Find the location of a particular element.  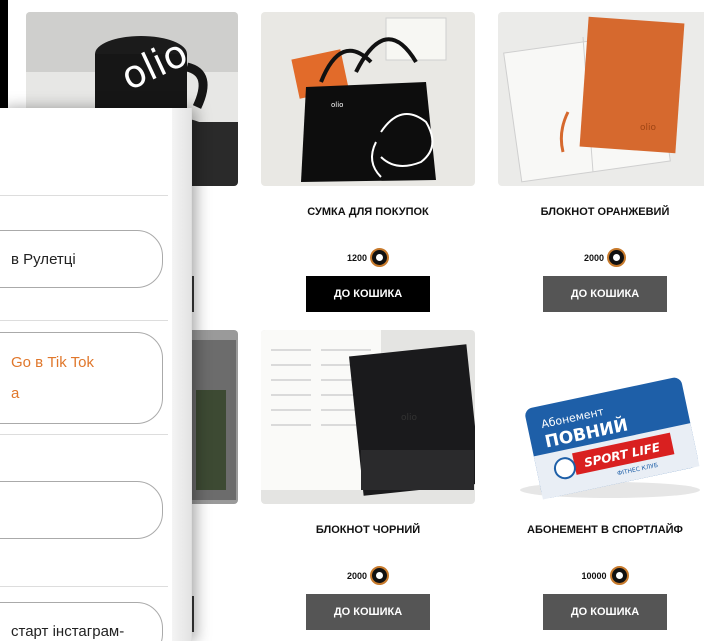

task-tiktok-button: Go в Tik Tok а is located at coordinates (81, 378).